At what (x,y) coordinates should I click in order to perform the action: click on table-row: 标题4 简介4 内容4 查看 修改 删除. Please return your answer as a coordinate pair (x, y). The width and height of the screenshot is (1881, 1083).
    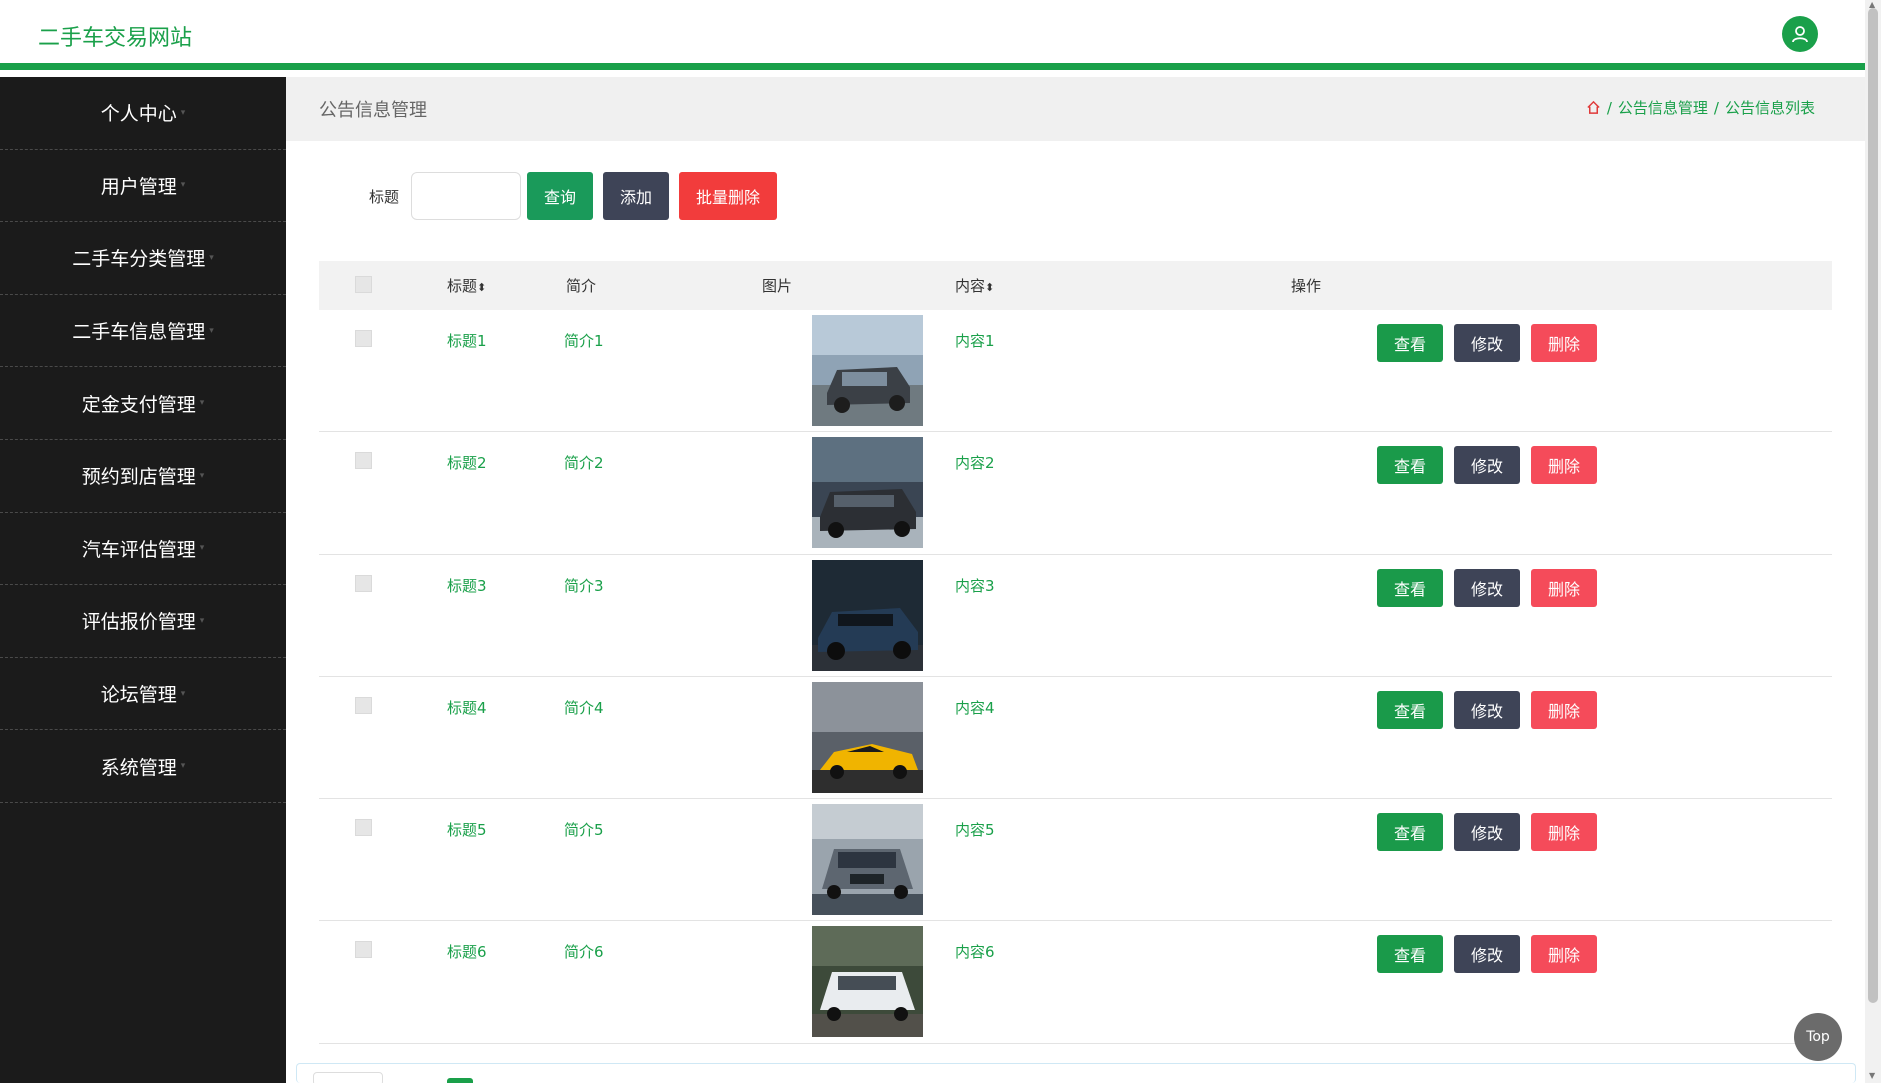
    Looking at the image, I should click on (1075, 738).